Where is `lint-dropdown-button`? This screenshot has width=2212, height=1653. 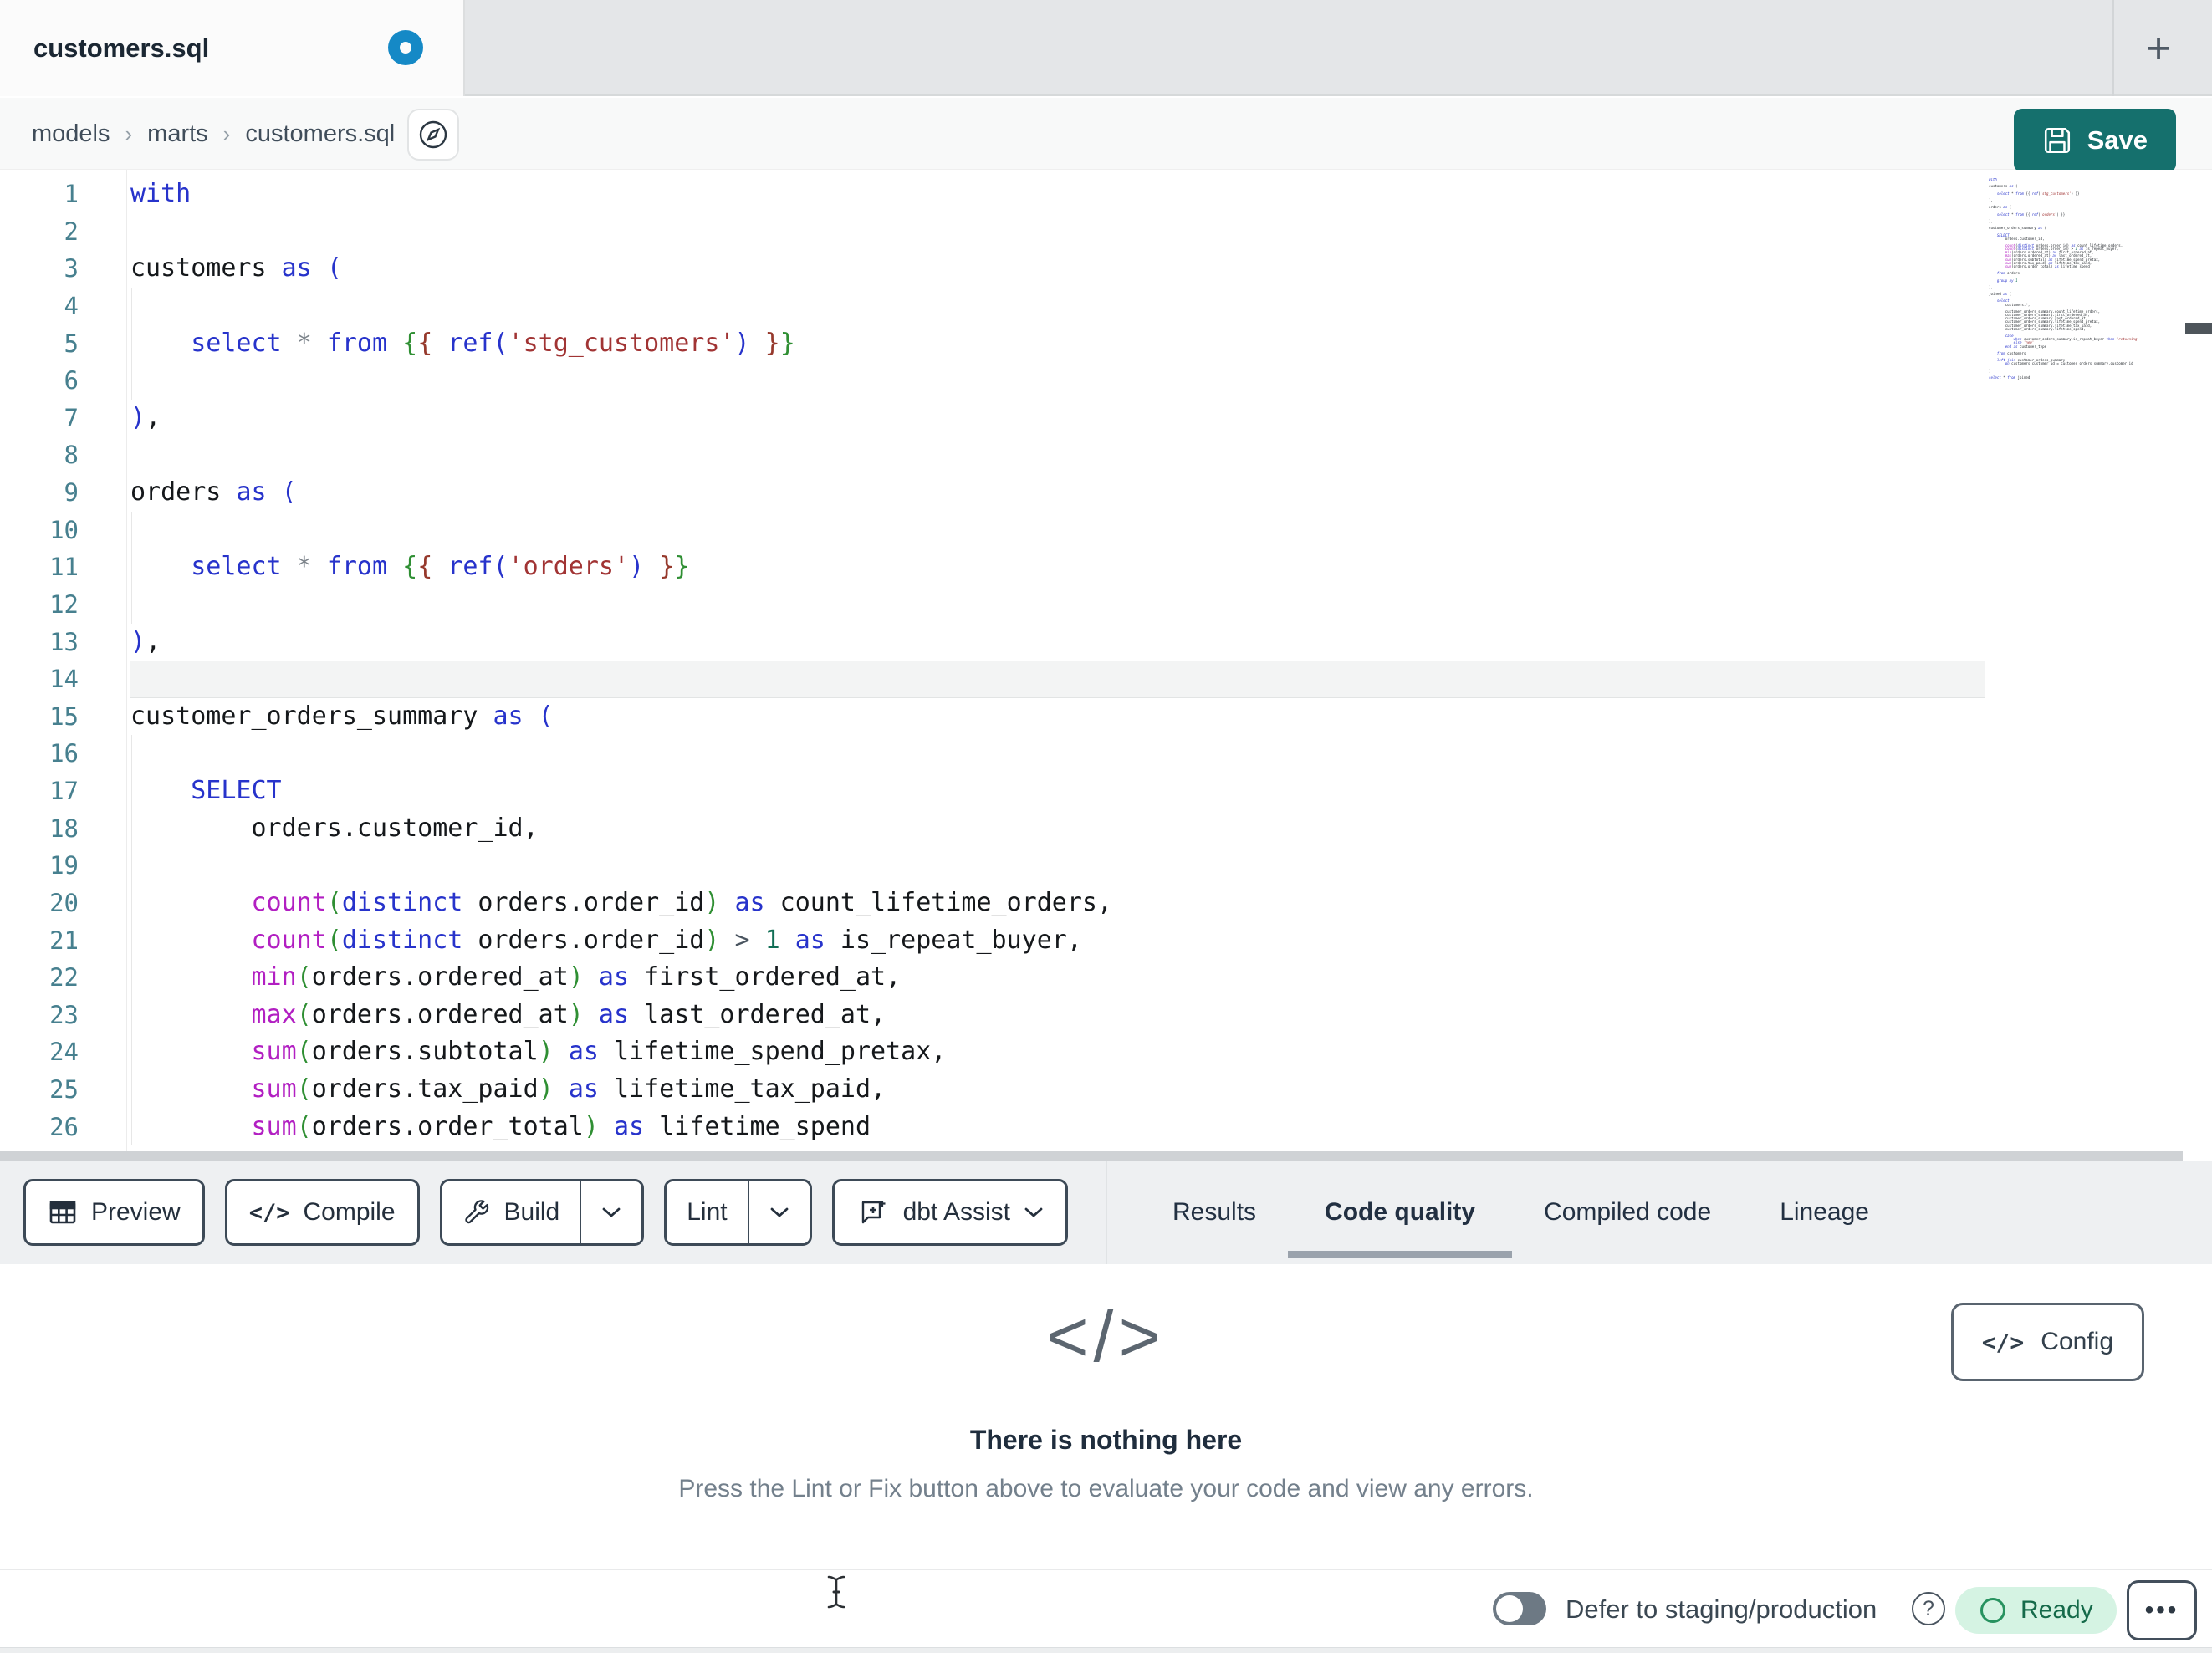
lint-dropdown-button is located at coordinates (779, 1212).